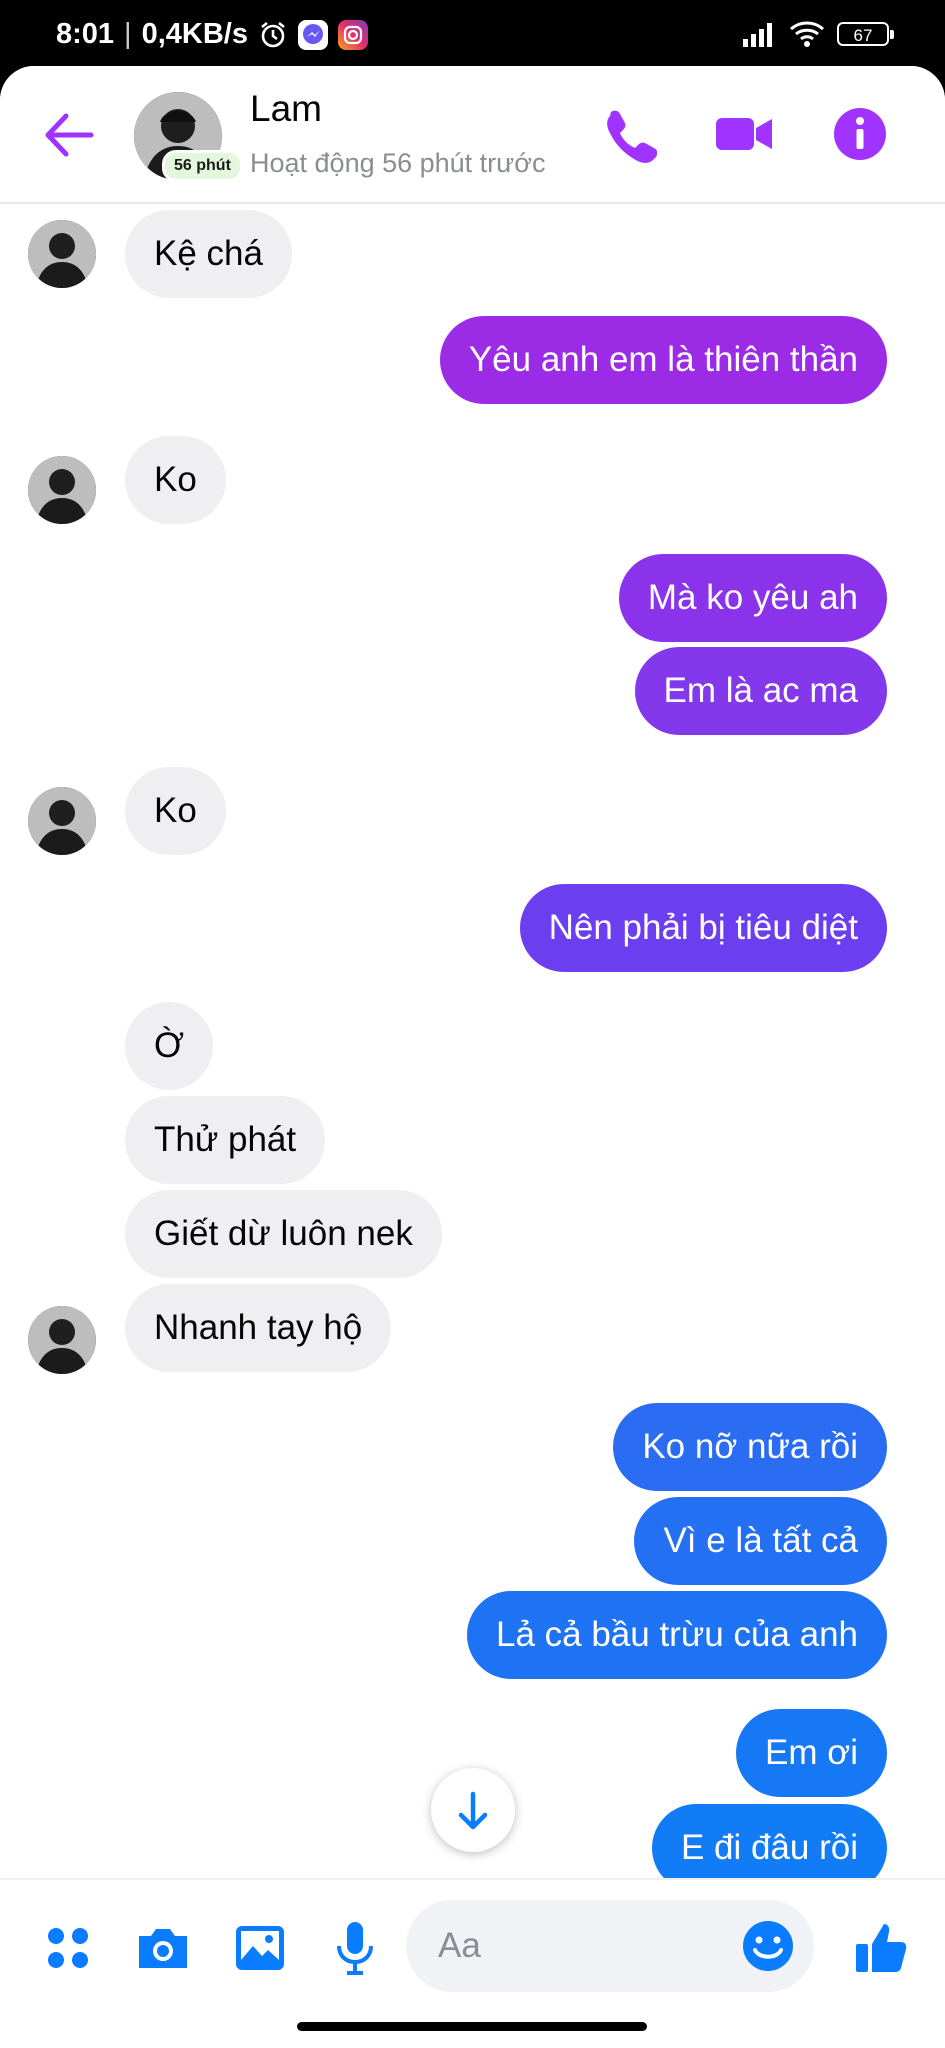 The height and width of the screenshot is (2048, 945). What do you see at coordinates (703, 928) in the screenshot?
I see `message-bubble-sent: Nên phải bị tiêu diệt` at bounding box center [703, 928].